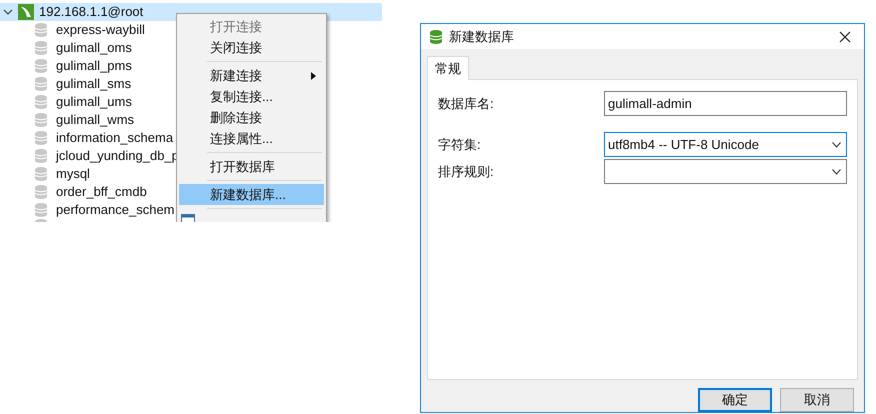 Image resolution: width=876 pixels, height=414 pixels. What do you see at coordinates (845, 36) in the screenshot?
I see `close-icon` at bounding box center [845, 36].